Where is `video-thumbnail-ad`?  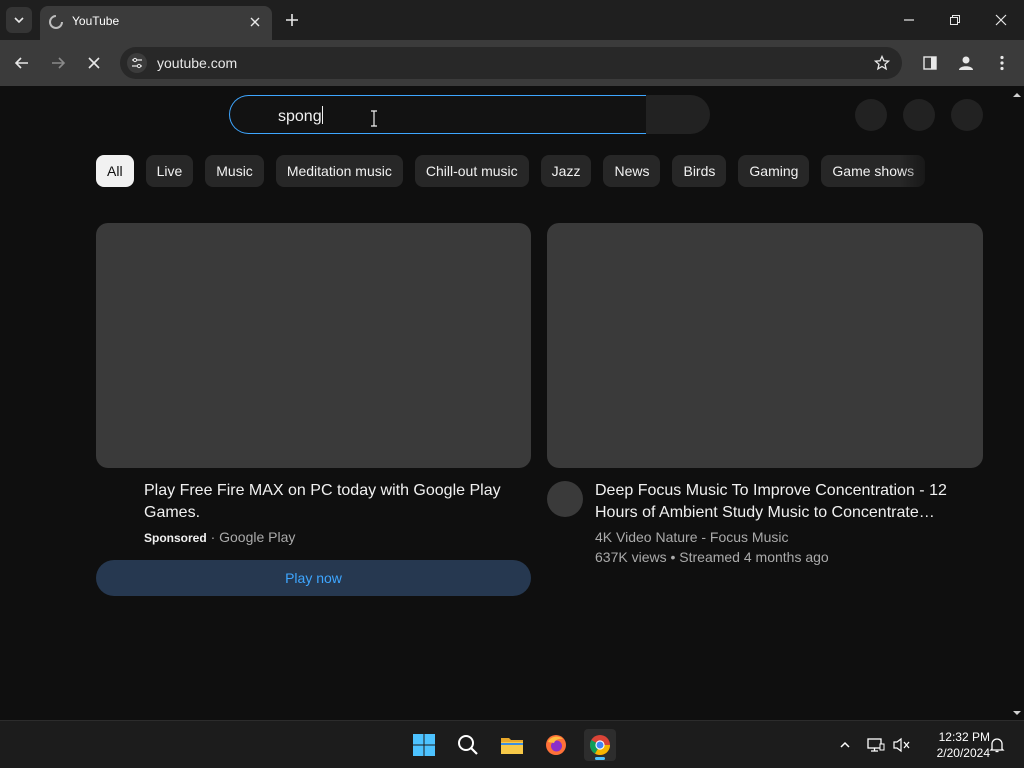
video-thumbnail-ad is located at coordinates (313, 345).